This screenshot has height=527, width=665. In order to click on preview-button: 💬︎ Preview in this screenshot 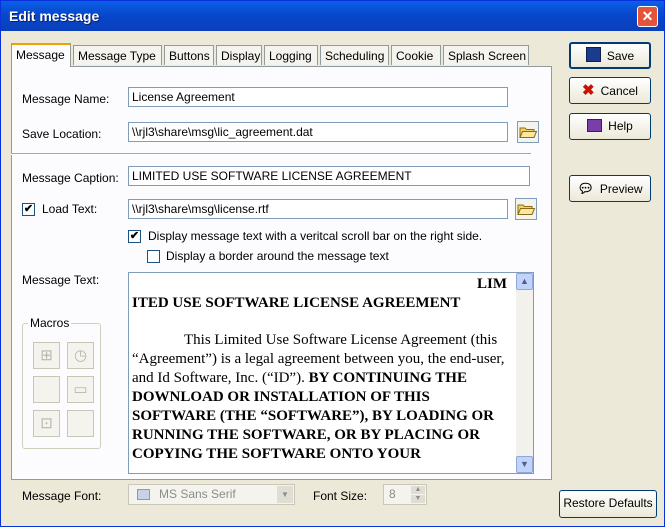, I will do `click(610, 188)`.